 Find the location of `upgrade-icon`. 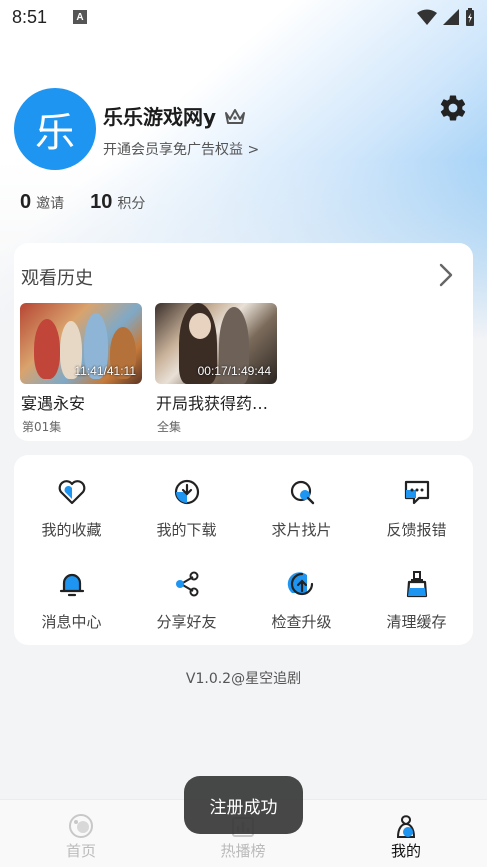

upgrade-icon is located at coordinates (300, 584).